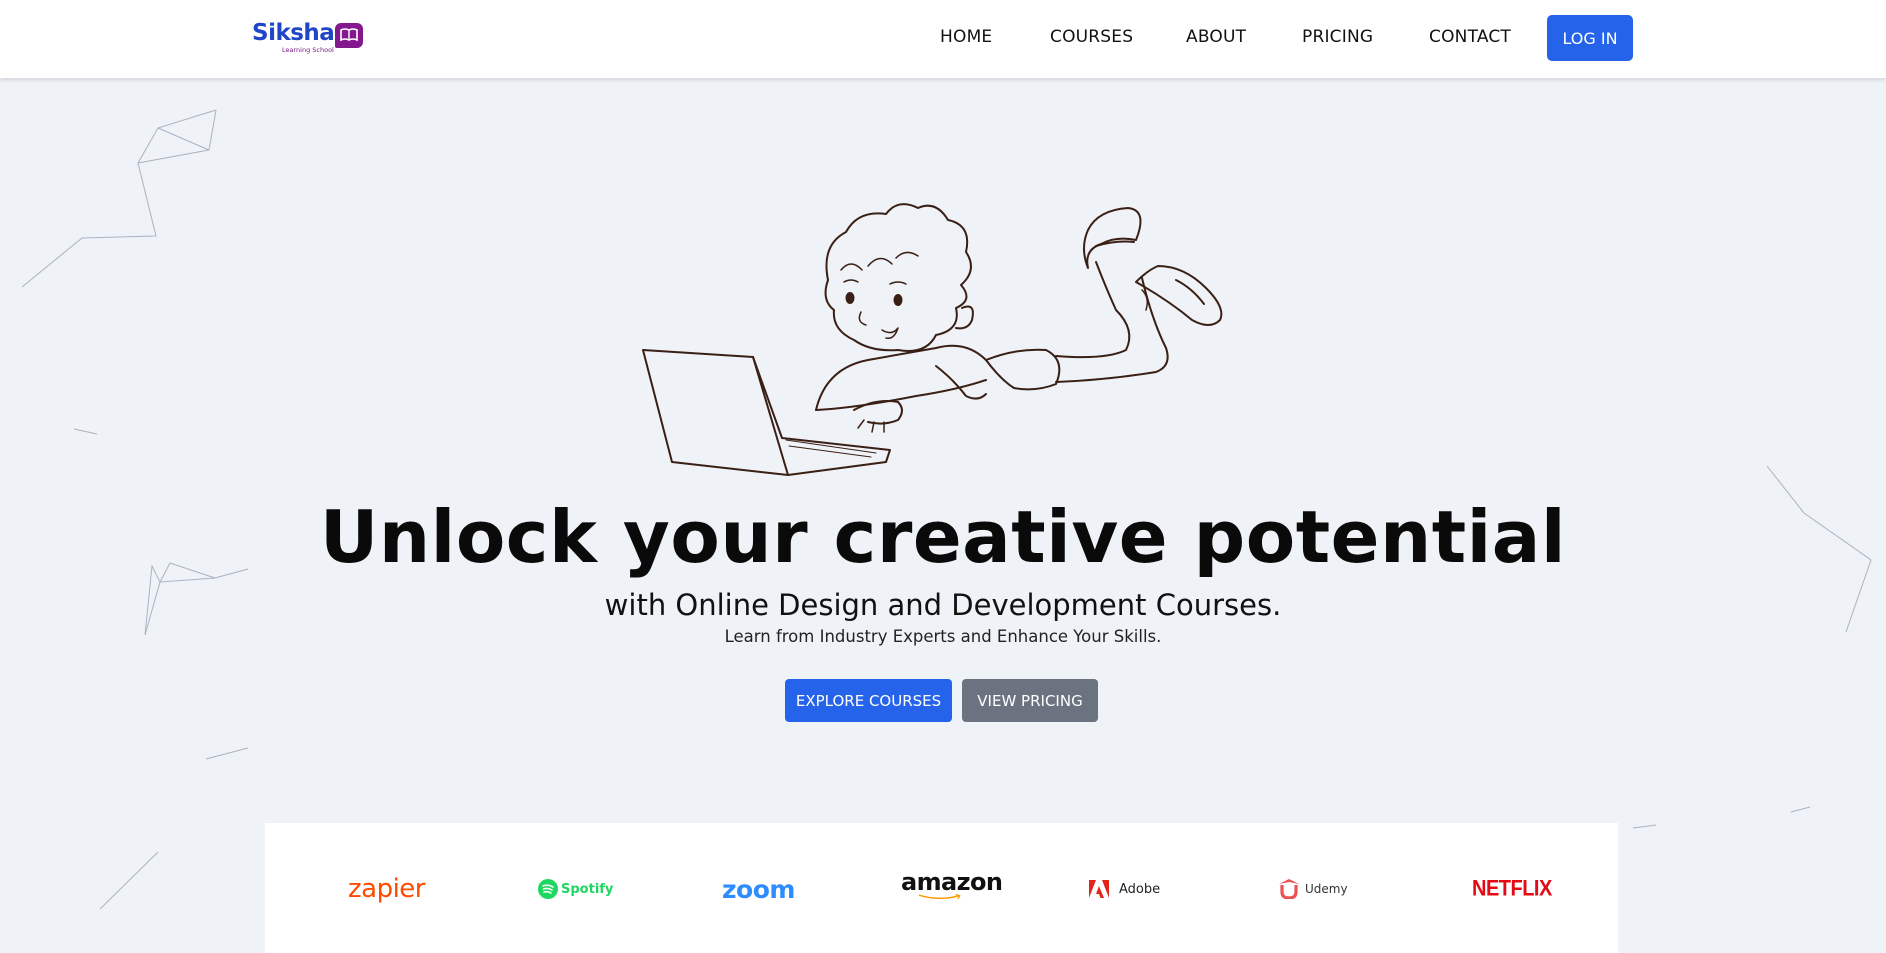  Describe the element at coordinates (932, 339) in the screenshot. I see `boy-laptop-illustration` at that location.